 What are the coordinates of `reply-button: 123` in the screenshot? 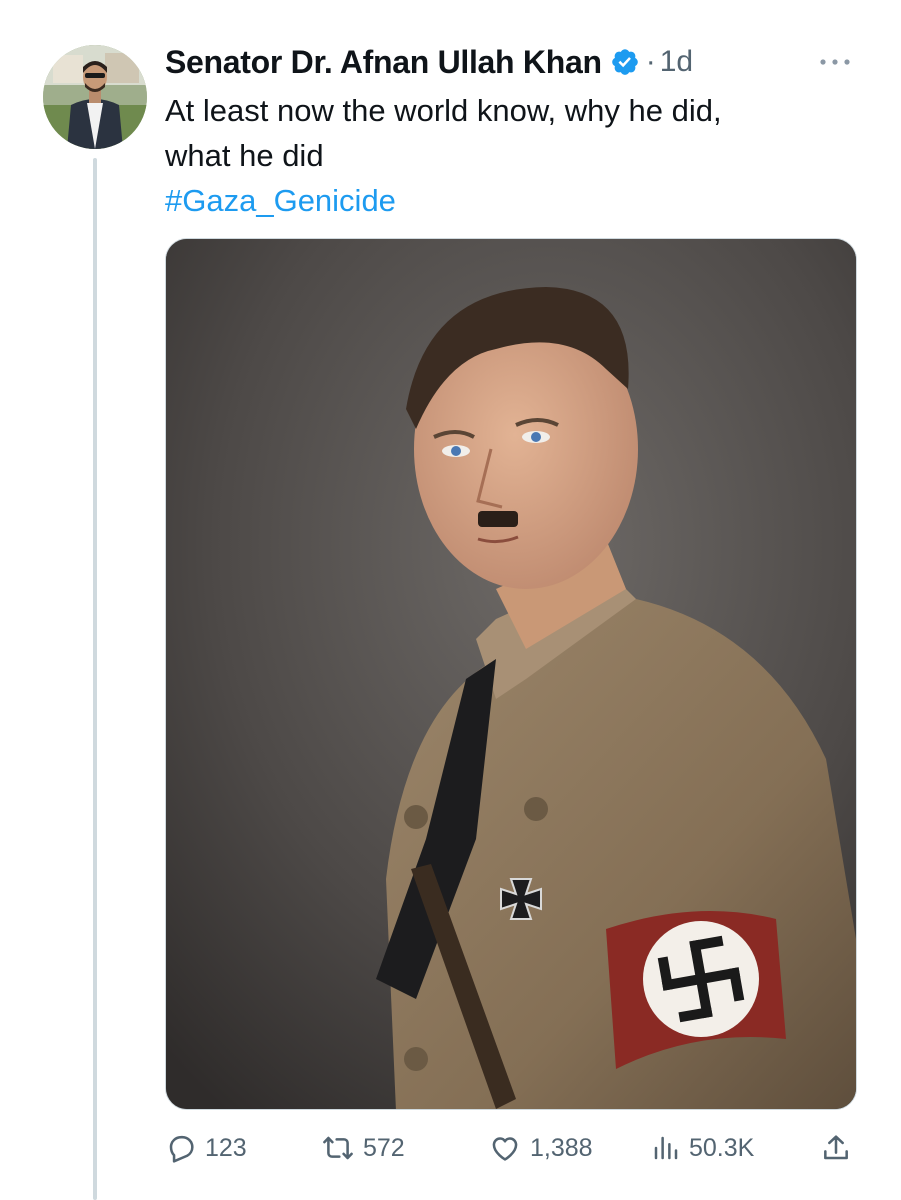 It's located at (206, 1148).